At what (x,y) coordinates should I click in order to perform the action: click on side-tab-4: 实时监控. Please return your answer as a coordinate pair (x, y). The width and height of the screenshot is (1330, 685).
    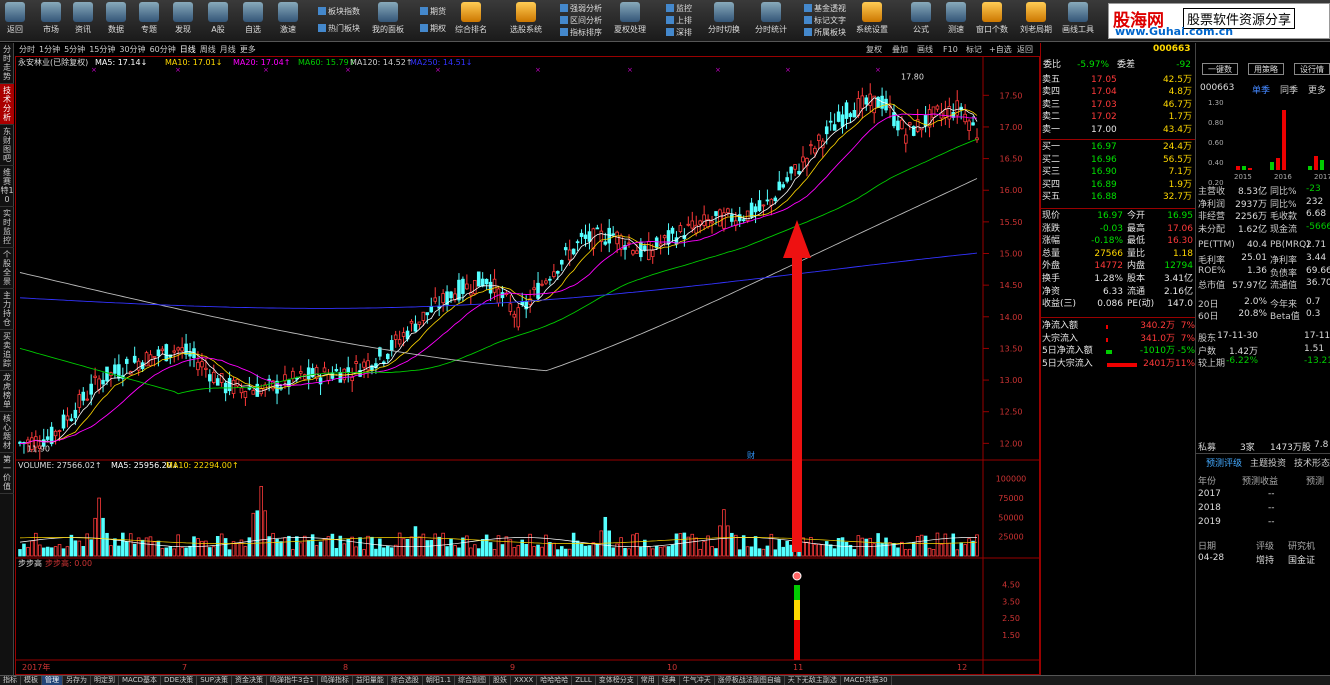
    Looking at the image, I should click on (7, 227).